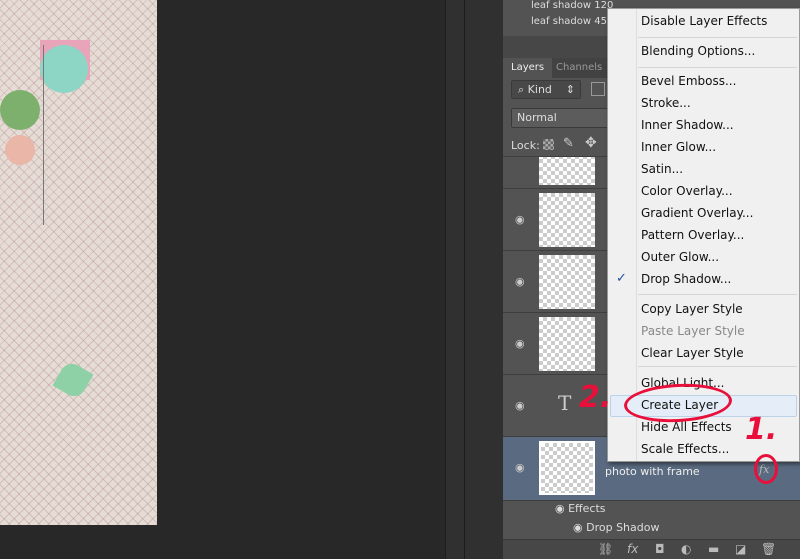 Image resolution: width=800 pixels, height=559 pixels. I want to click on lock-transparency-icon, so click(548, 144).